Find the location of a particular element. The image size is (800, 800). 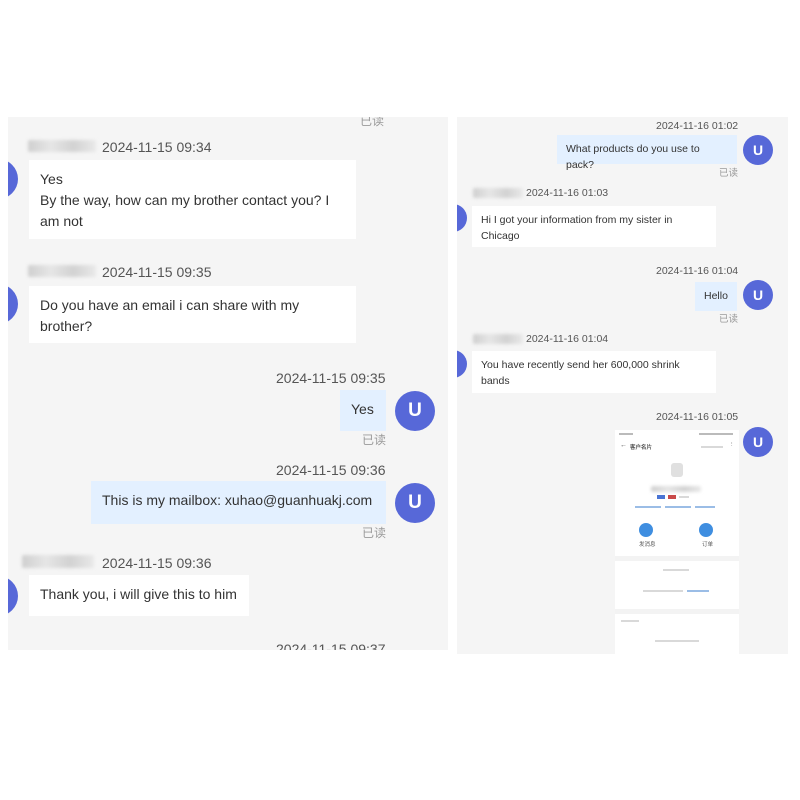

flag-icon is located at coordinates (672, 497).